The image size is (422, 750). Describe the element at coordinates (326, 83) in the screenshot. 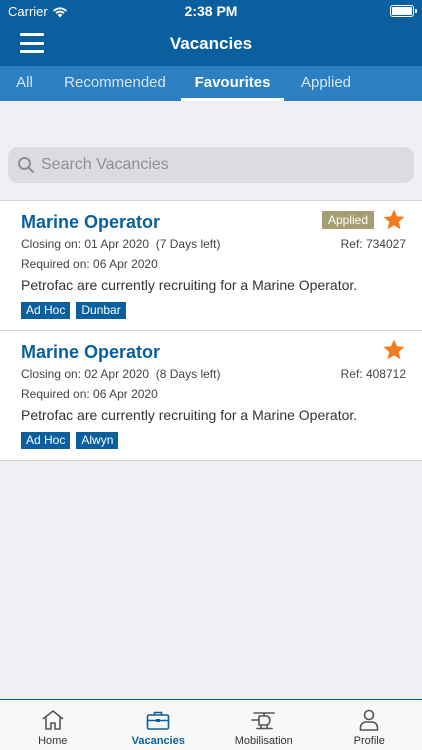

I see `tab-applied: Applied` at that location.